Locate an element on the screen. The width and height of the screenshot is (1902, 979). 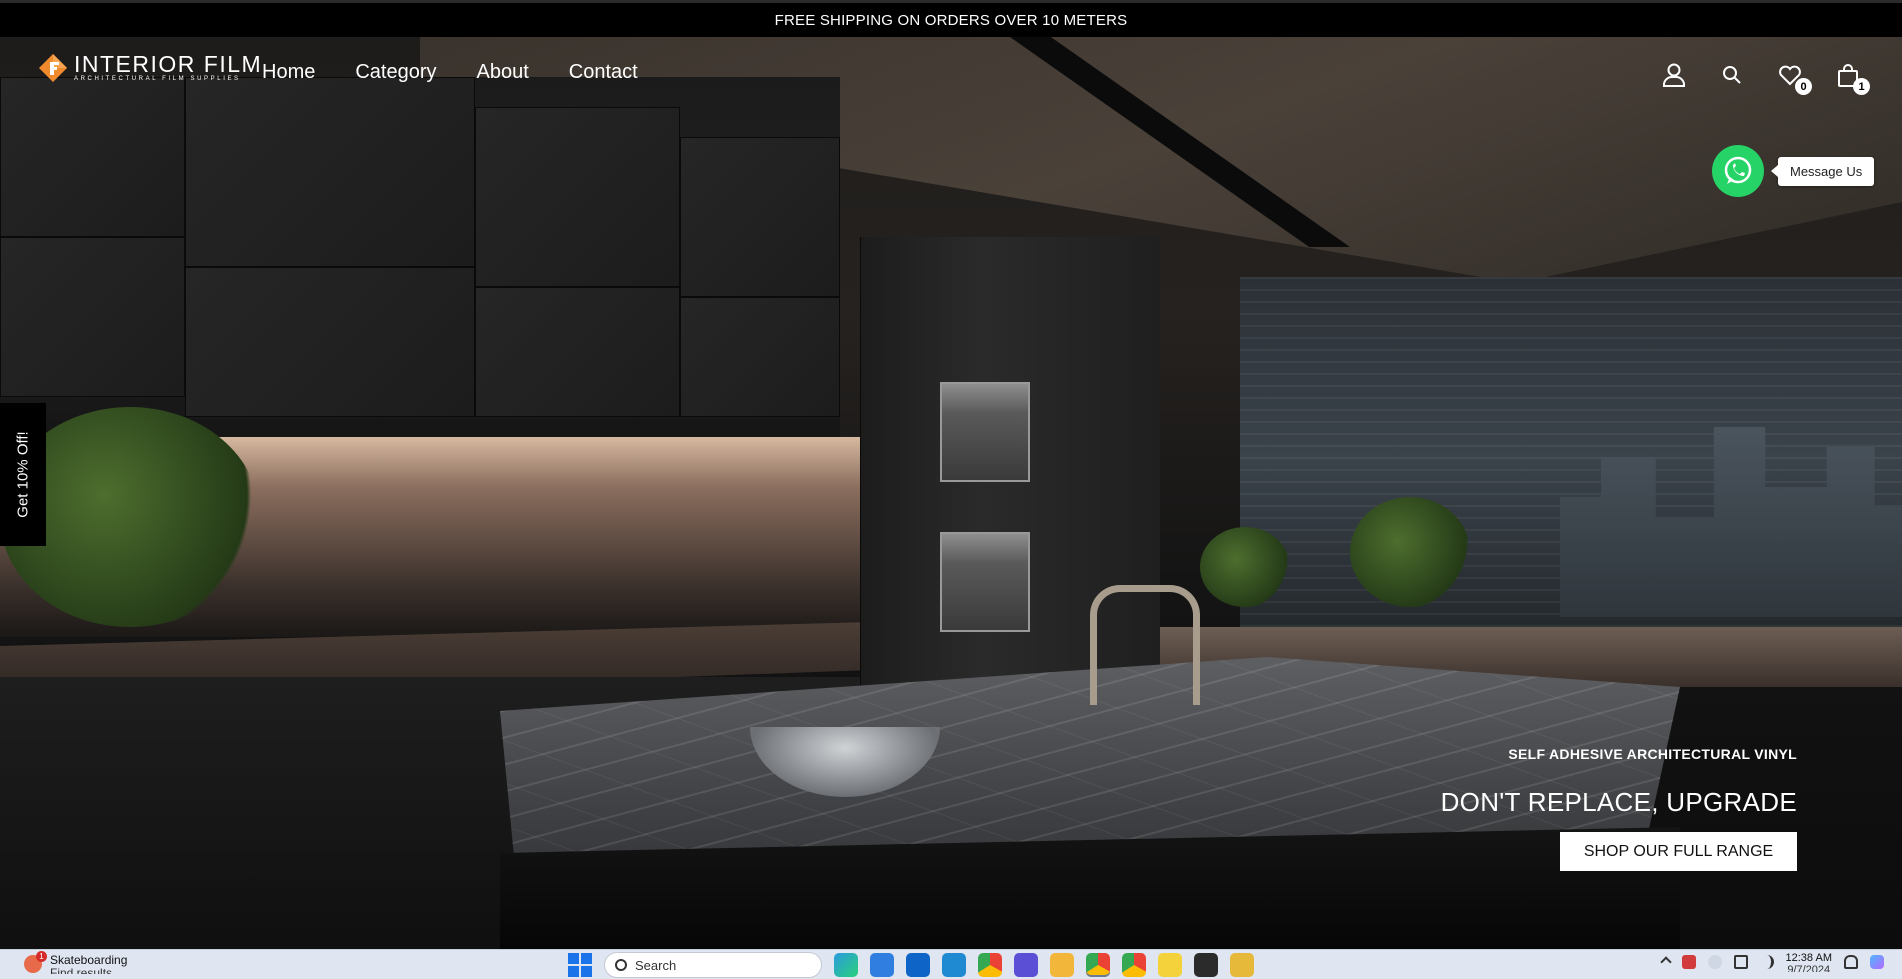
sticky-notes-icon is located at coordinates (1170, 965).